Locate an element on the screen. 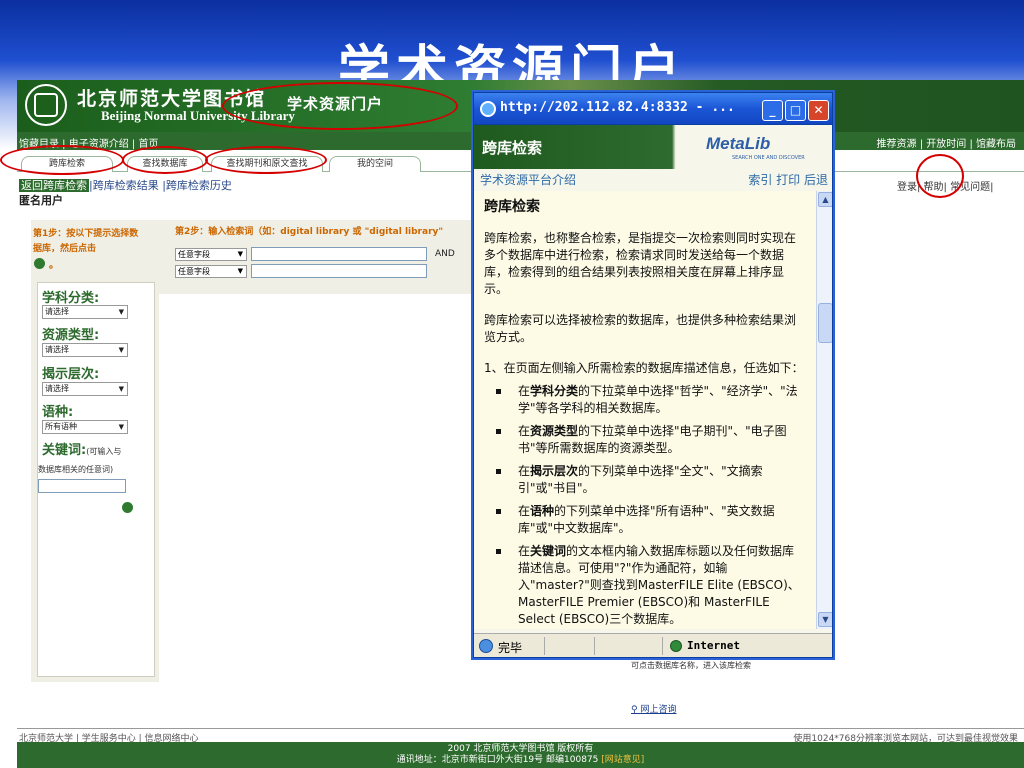 This screenshot has width=1024, height=768. subject-select: 请选择 ▼ is located at coordinates (85, 312).